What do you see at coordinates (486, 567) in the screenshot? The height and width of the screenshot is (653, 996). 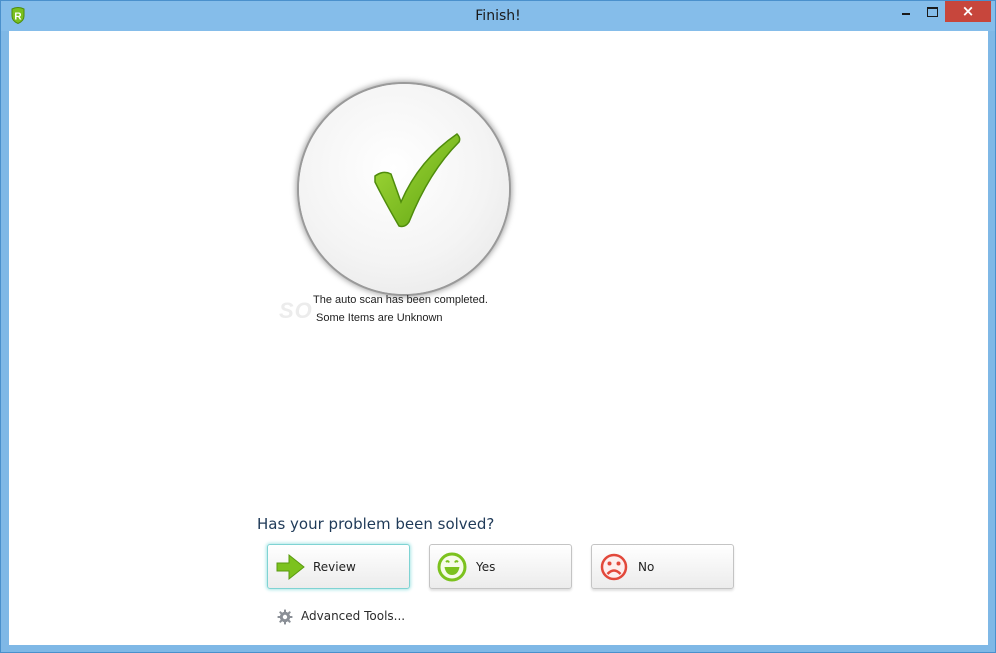 I see `yes-label: Yes` at bounding box center [486, 567].